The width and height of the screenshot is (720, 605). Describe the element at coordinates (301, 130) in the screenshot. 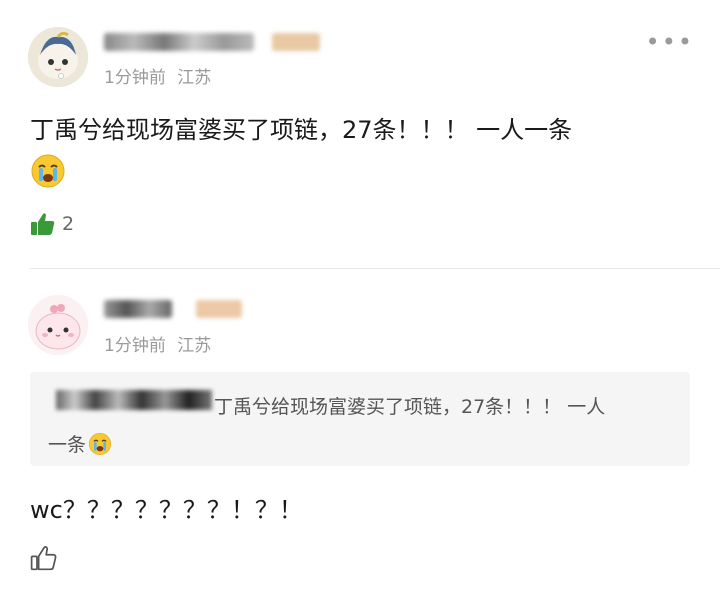

I see `post-text: 丁禹兮给现场富婆买了项链，27条！！！ 一人一条` at that location.